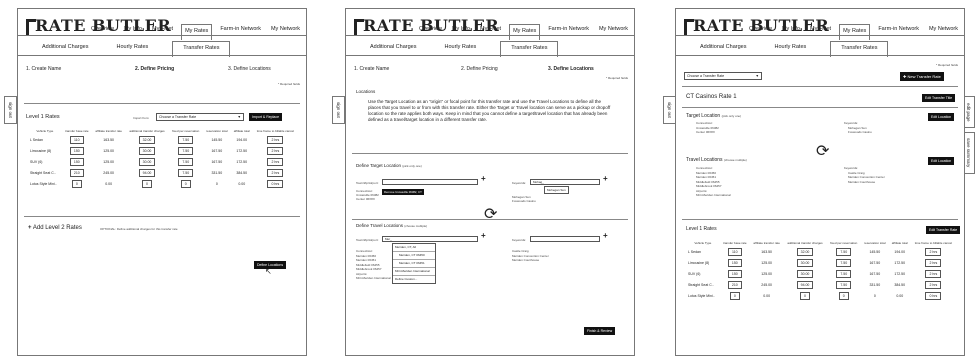 The height and width of the screenshot is (364, 979). Describe the element at coordinates (366, 91) in the screenshot. I see `locations-title: Locations` at that location.